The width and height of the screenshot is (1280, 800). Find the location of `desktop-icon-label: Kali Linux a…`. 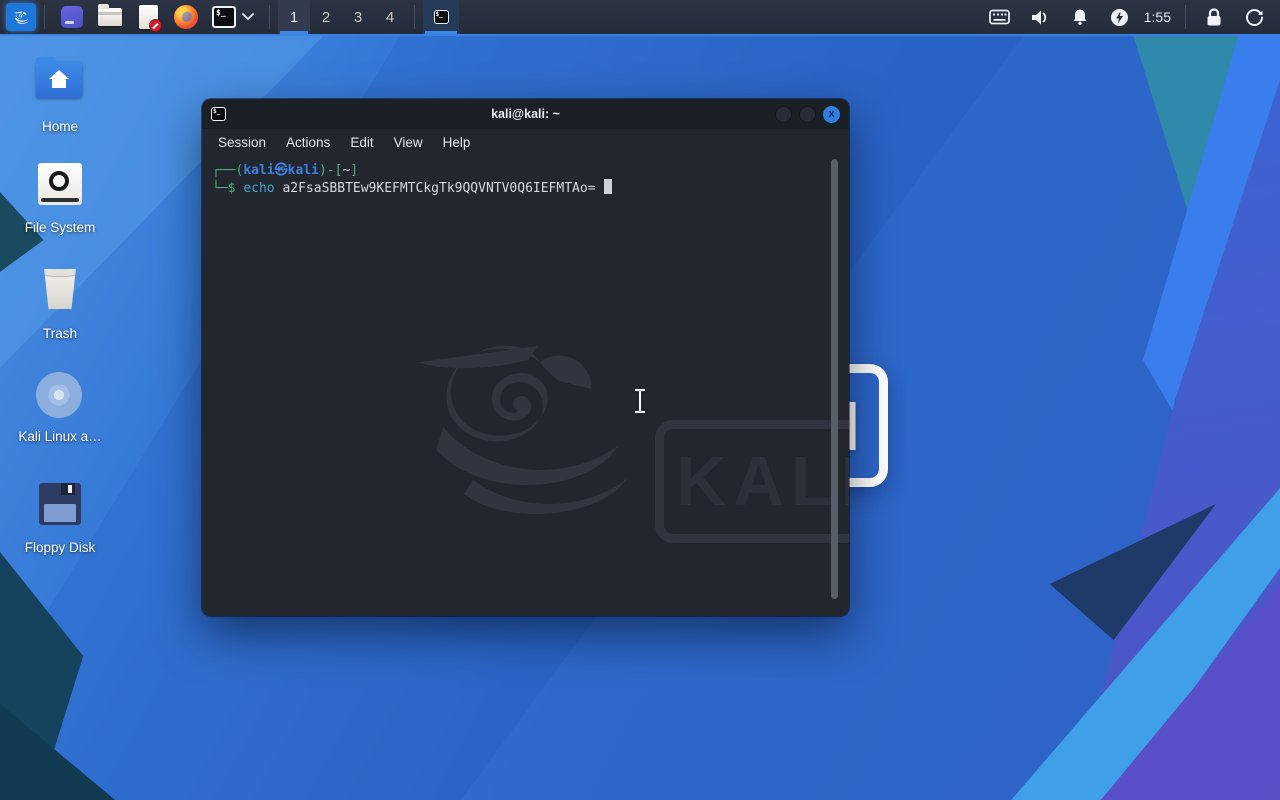

desktop-icon-label: Kali Linux a… is located at coordinates (60, 436).